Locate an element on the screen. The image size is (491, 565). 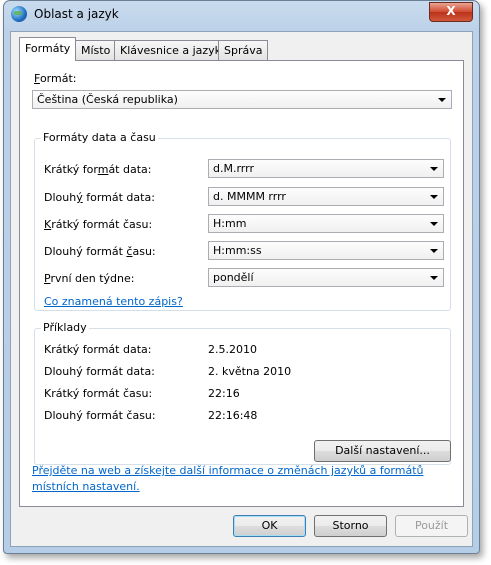
title-bar: Oblast a jazyk X is located at coordinates (241, 15).